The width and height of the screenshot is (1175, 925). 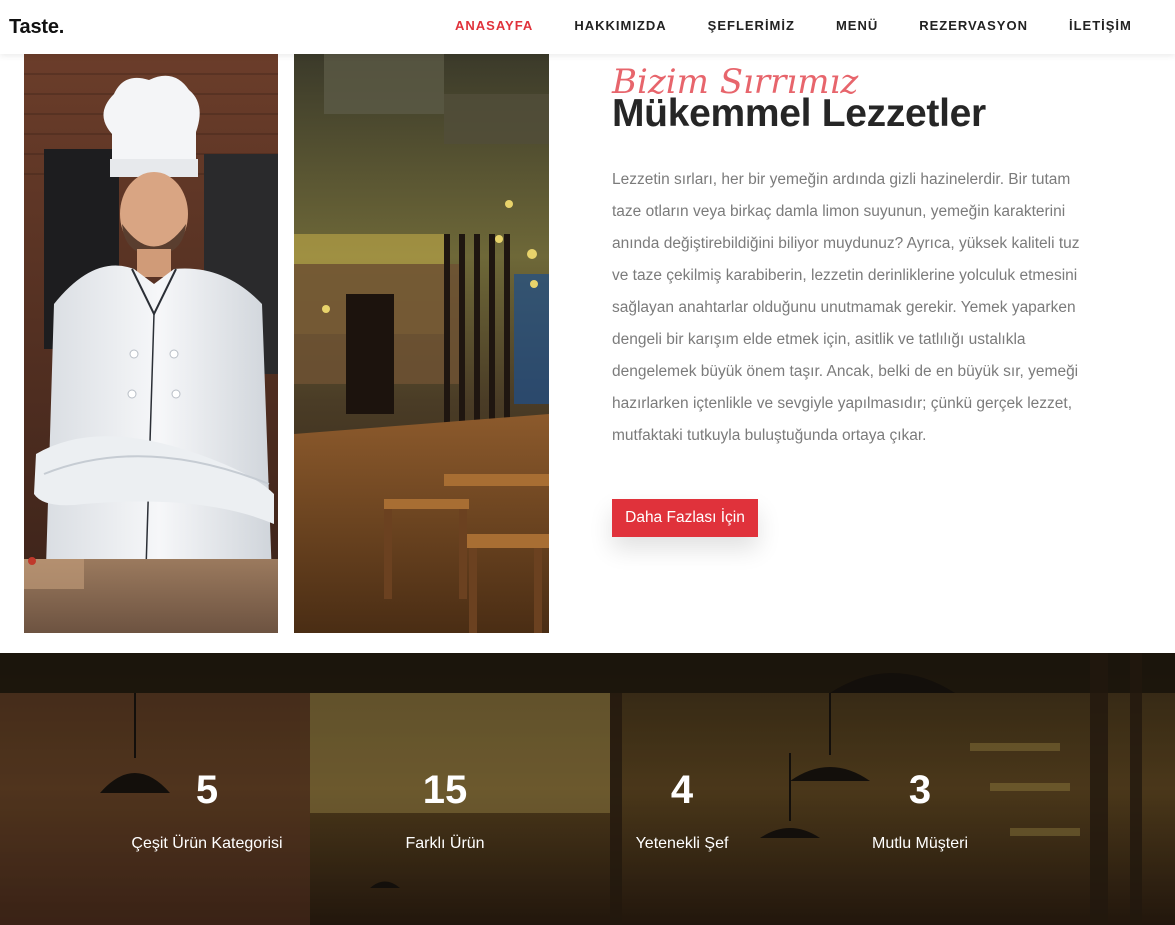 I want to click on nav-item-rezervasyon: REZERVASYON, so click(x=973, y=25).